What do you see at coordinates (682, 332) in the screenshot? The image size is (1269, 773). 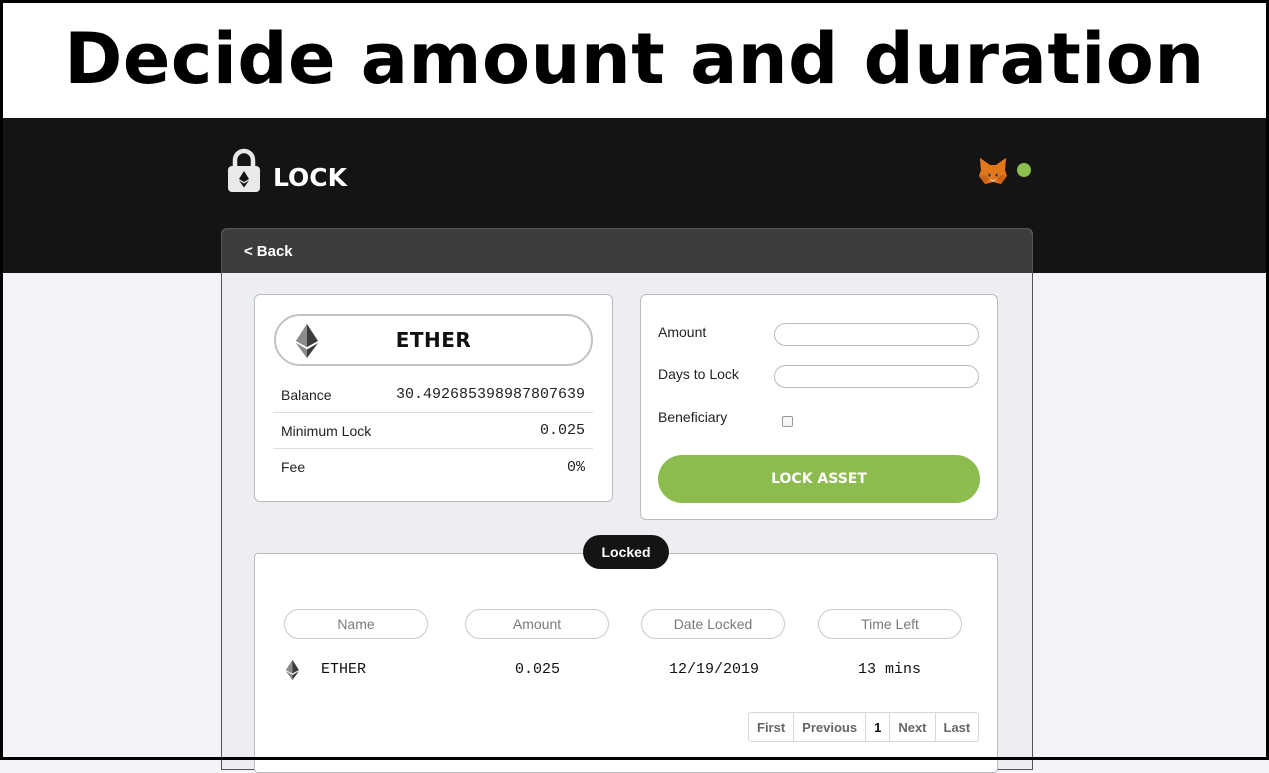 I see `amount-label: Amount` at bounding box center [682, 332].